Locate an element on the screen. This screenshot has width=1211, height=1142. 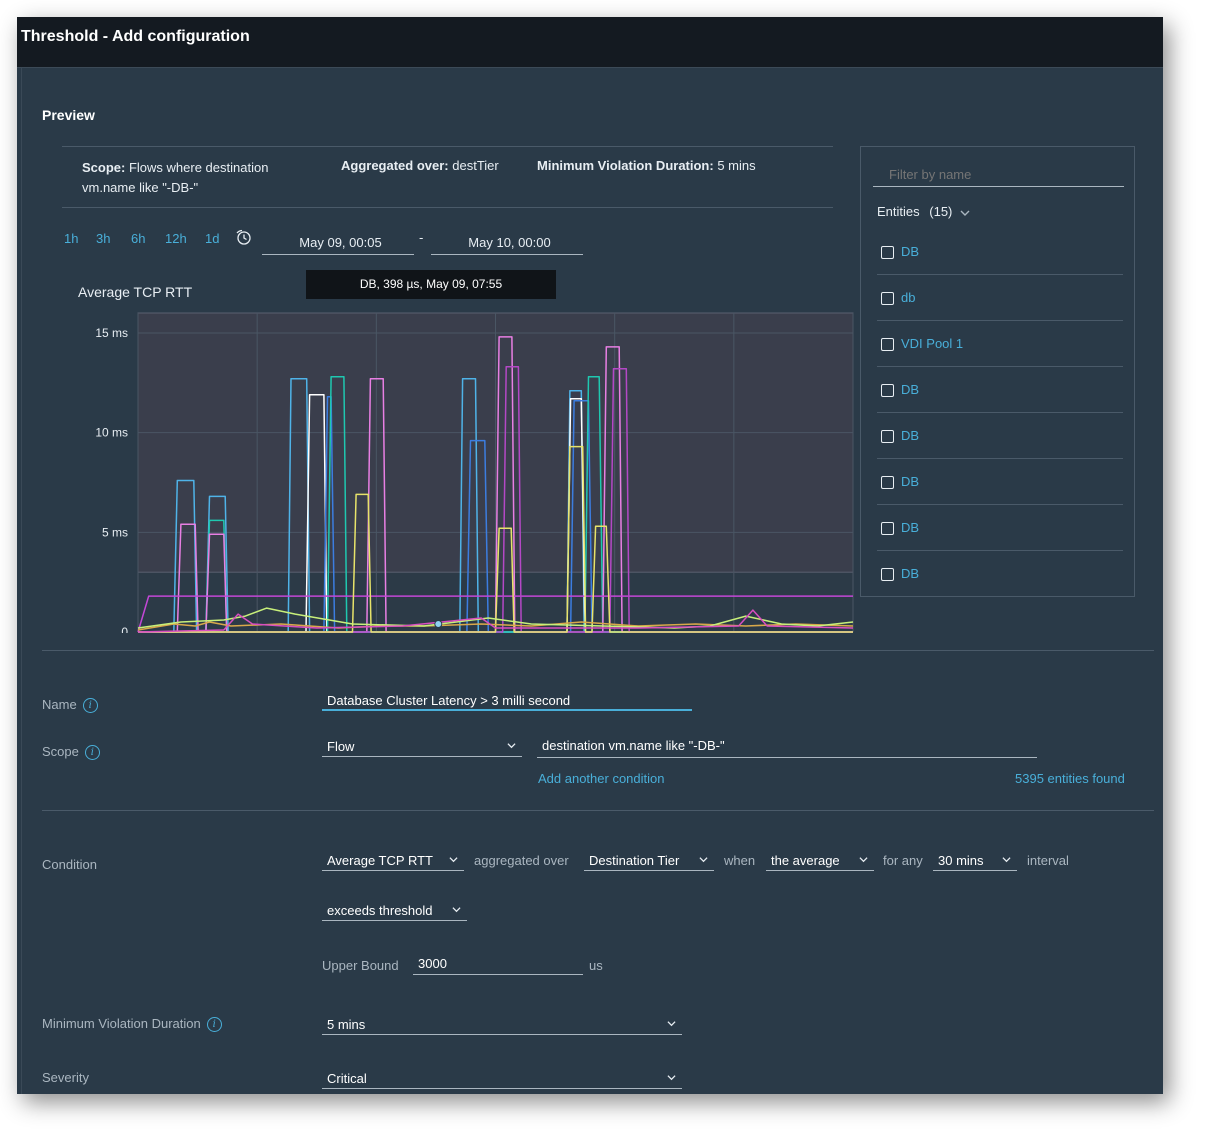
threshold-type-value: exceeds threshold is located at coordinates (380, 910).